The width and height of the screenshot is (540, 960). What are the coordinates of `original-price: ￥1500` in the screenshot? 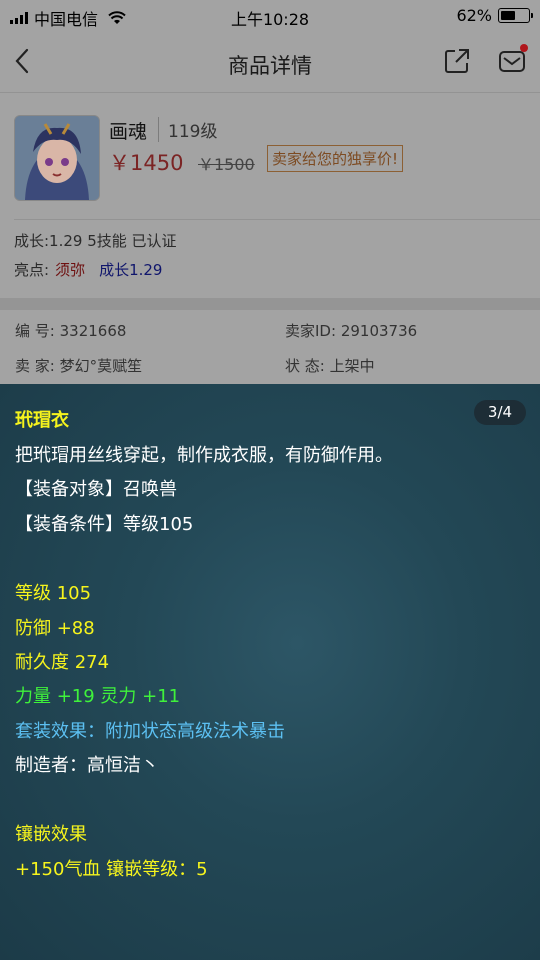 It's located at (226, 164).